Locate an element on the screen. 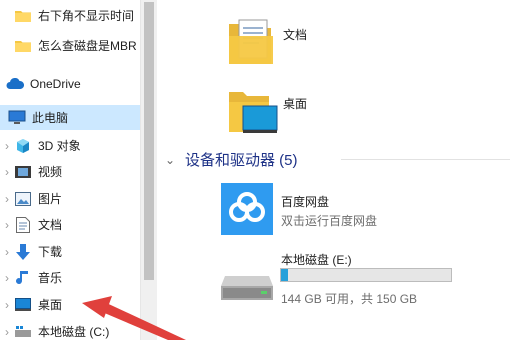  annotation-arrow is located at coordinates (134, 318).